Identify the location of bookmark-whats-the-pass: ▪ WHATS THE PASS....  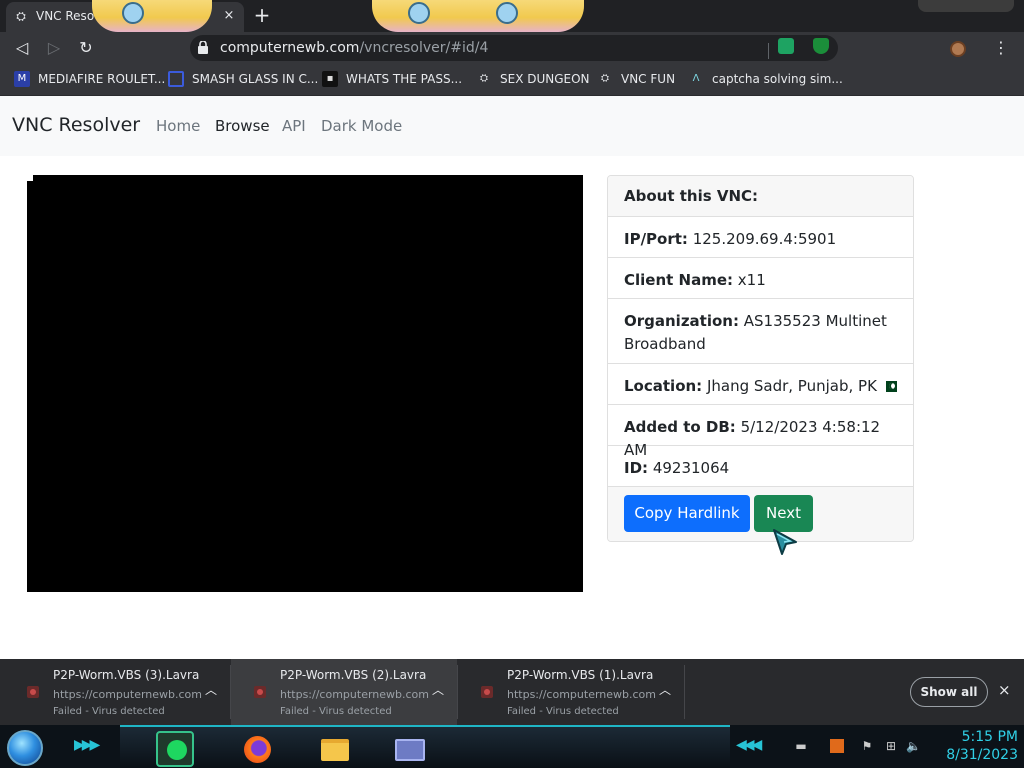
(392, 80).